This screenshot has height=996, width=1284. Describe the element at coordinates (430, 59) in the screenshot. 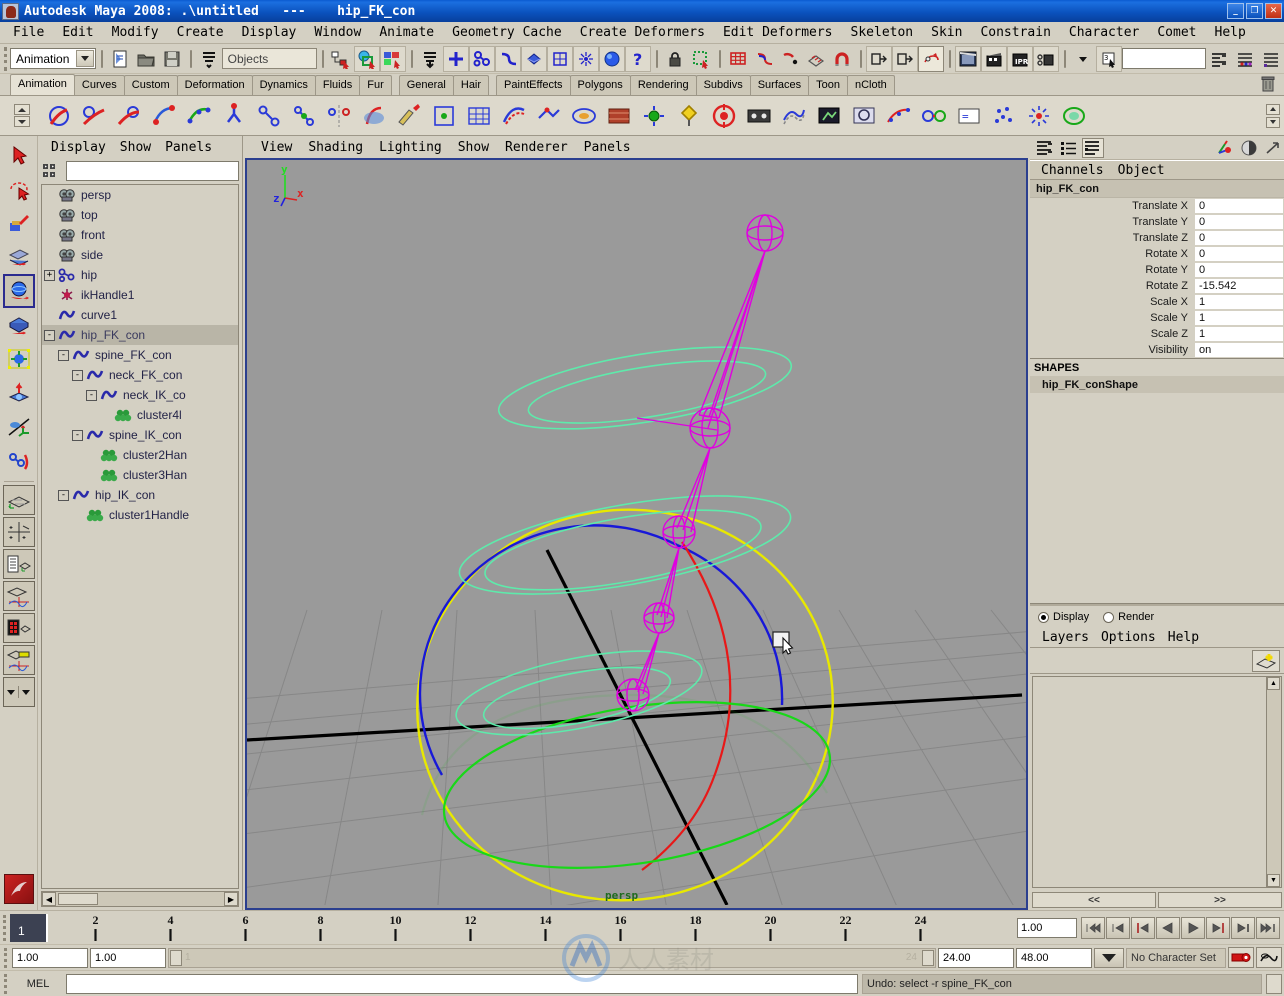

I see `component-mask-icon` at that location.